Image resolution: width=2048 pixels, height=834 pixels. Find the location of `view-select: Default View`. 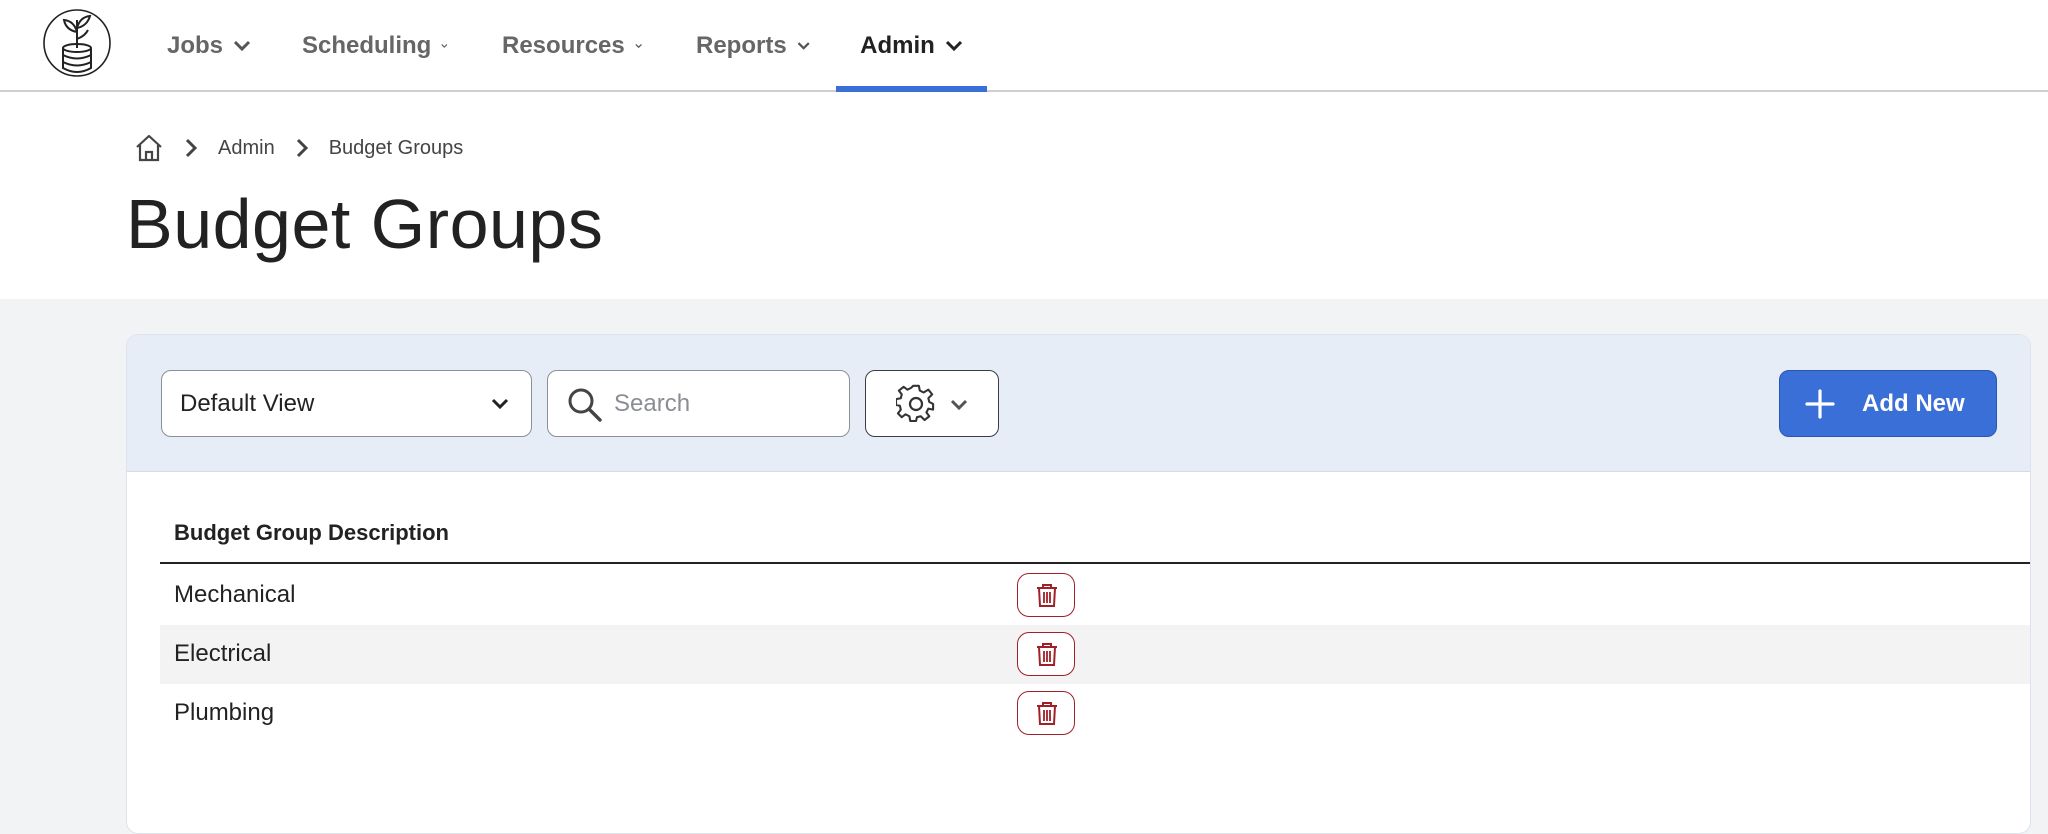

view-select: Default View is located at coordinates (346, 403).